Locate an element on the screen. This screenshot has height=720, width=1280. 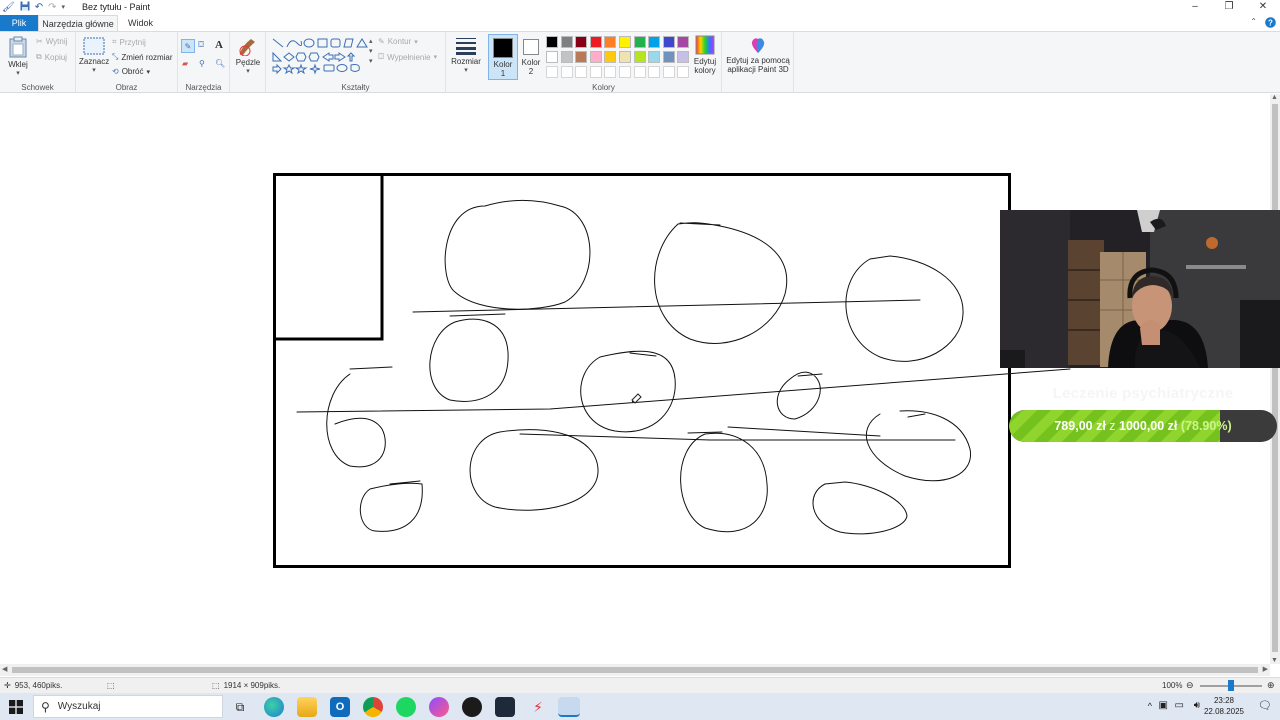
crosshair-icon: ✛ is located at coordinates (7, 685).